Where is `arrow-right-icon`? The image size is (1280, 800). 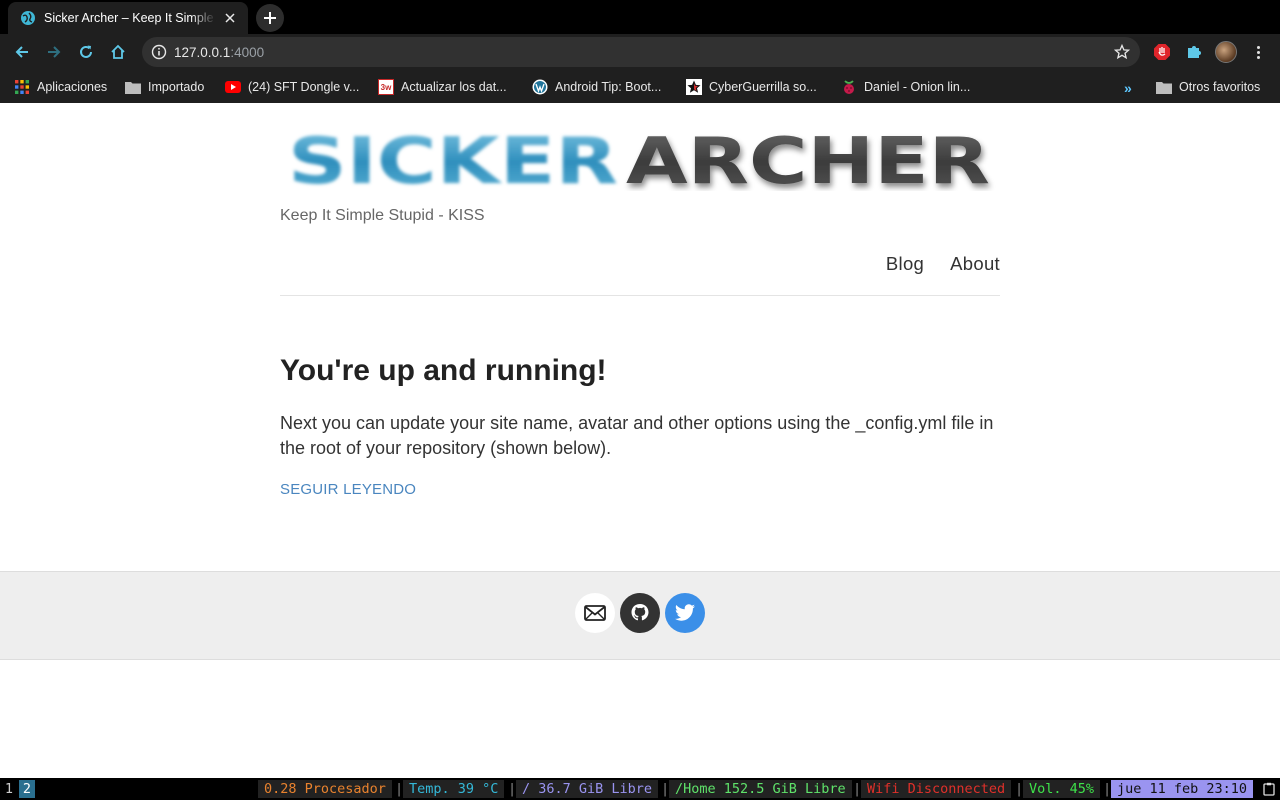 arrow-right-icon is located at coordinates (54, 52).